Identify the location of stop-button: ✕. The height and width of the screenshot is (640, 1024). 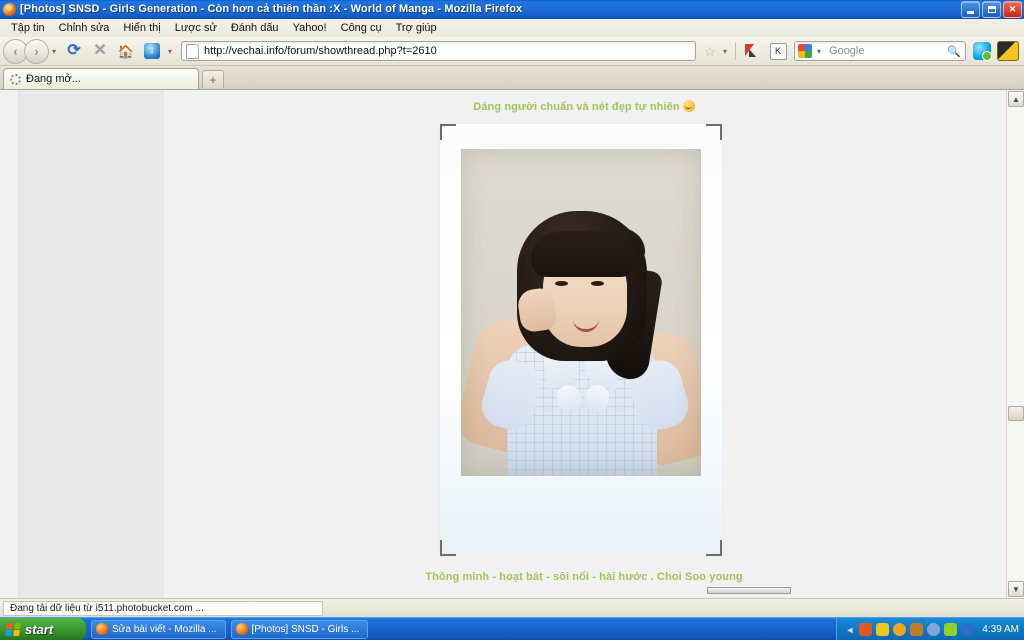
(100, 51).